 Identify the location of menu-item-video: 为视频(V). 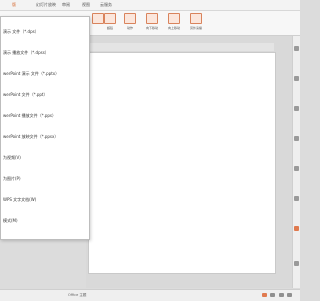
(44, 157).